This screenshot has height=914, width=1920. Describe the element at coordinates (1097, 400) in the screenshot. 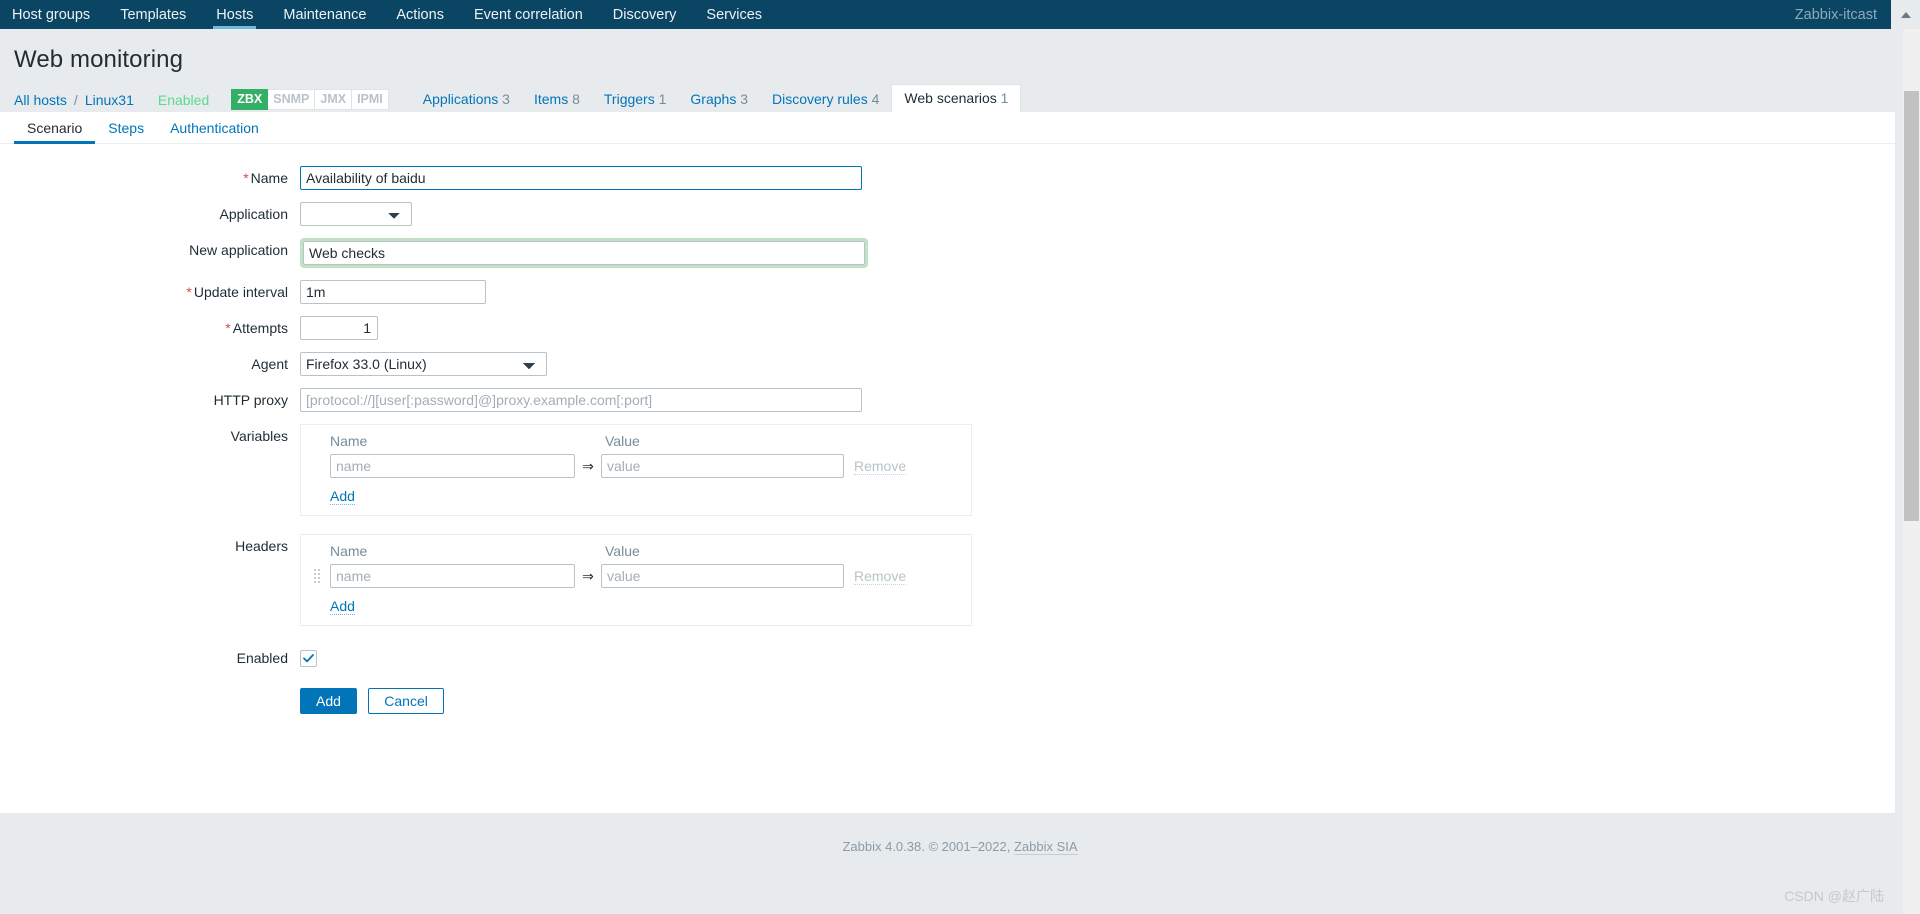

I see `http-proxy-control` at that location.